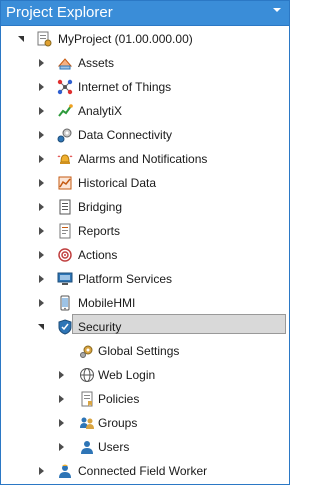 Image resolution: width=320 pixels, height=485 pixels. I want to click on tree-item-web-login: Web Login, so click(145, 375).